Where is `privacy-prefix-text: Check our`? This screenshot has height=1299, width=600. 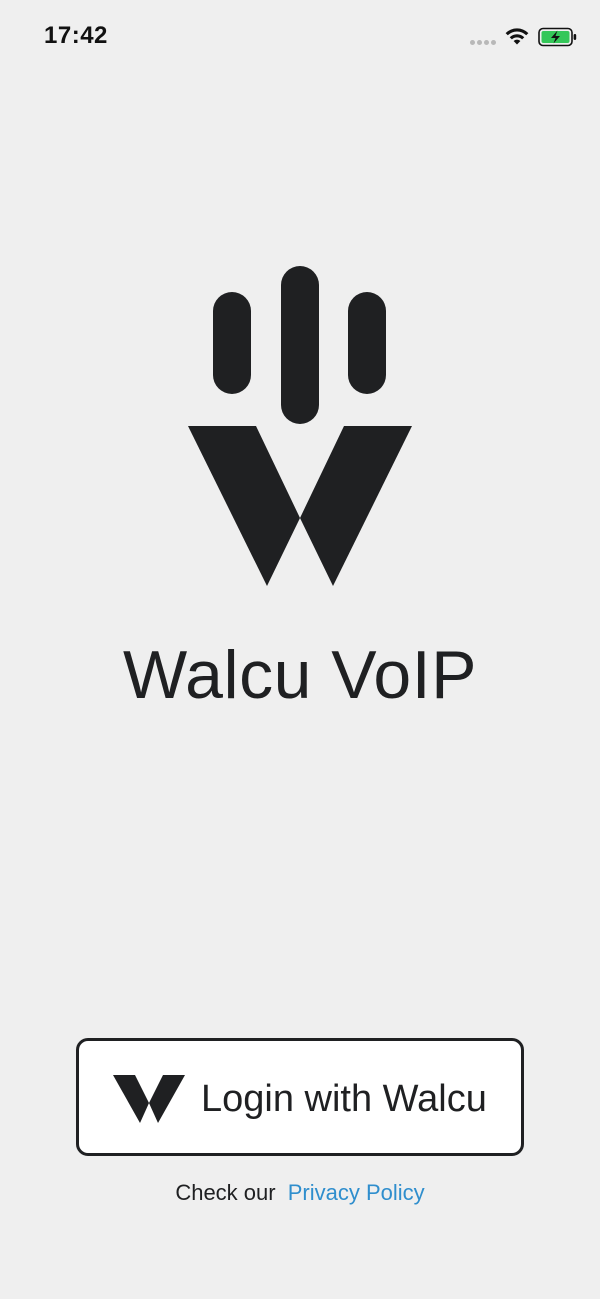
privacy-prefix-text: Check our is located at coordinates (225, 1192).